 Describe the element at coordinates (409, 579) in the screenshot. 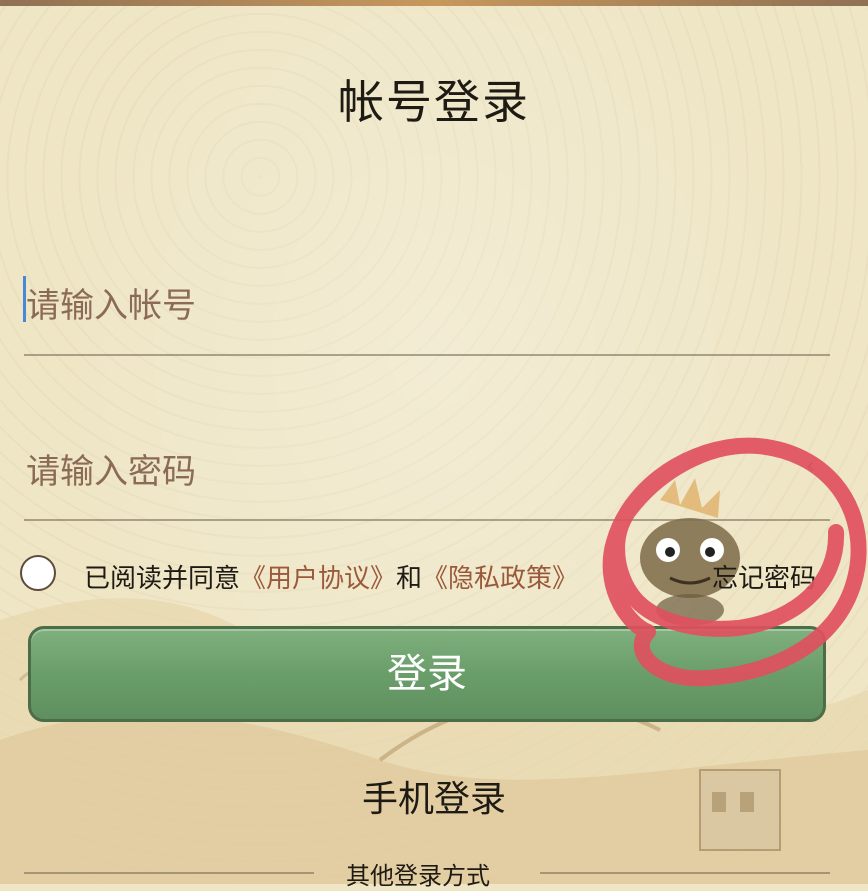

I see `agreement-and: 和` at that location.